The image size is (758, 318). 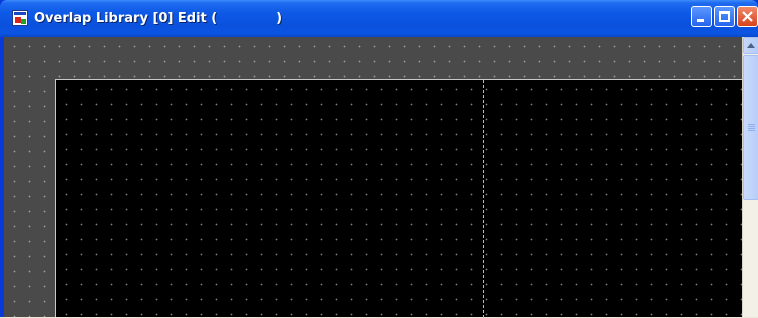 I want to click on title-bar: Overlap Library [0] Edit ( ), so click(x=379, y=18).